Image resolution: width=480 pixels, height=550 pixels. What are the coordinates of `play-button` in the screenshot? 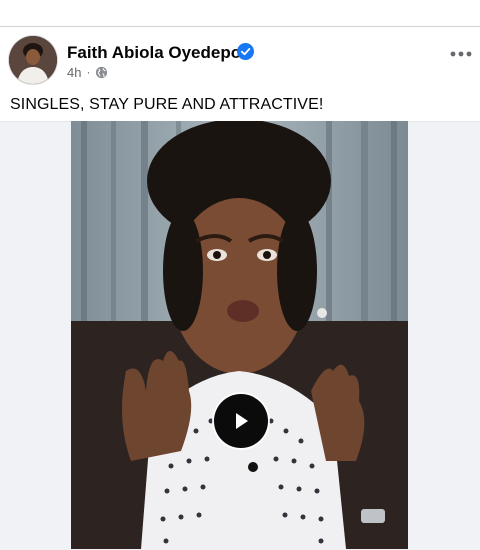 It's located at (241, 421).